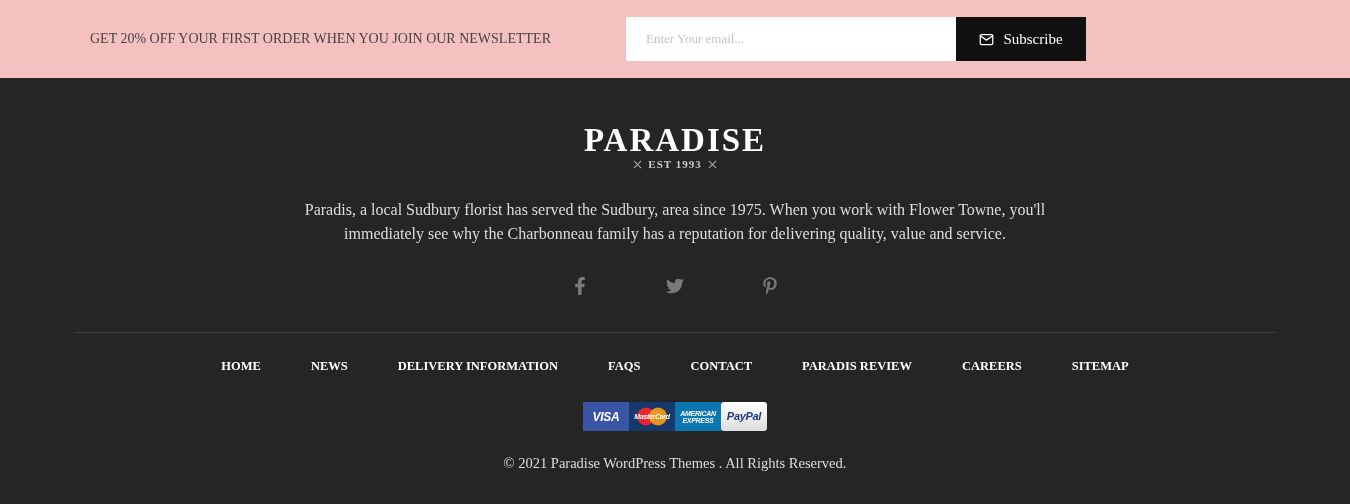 Image resolution: width=1350 pixels, height=504 pixels. What do you see at coordinates (606, 416) in the screenshot?
I see `payment-card: VISA` at bounding box center [606, 416].